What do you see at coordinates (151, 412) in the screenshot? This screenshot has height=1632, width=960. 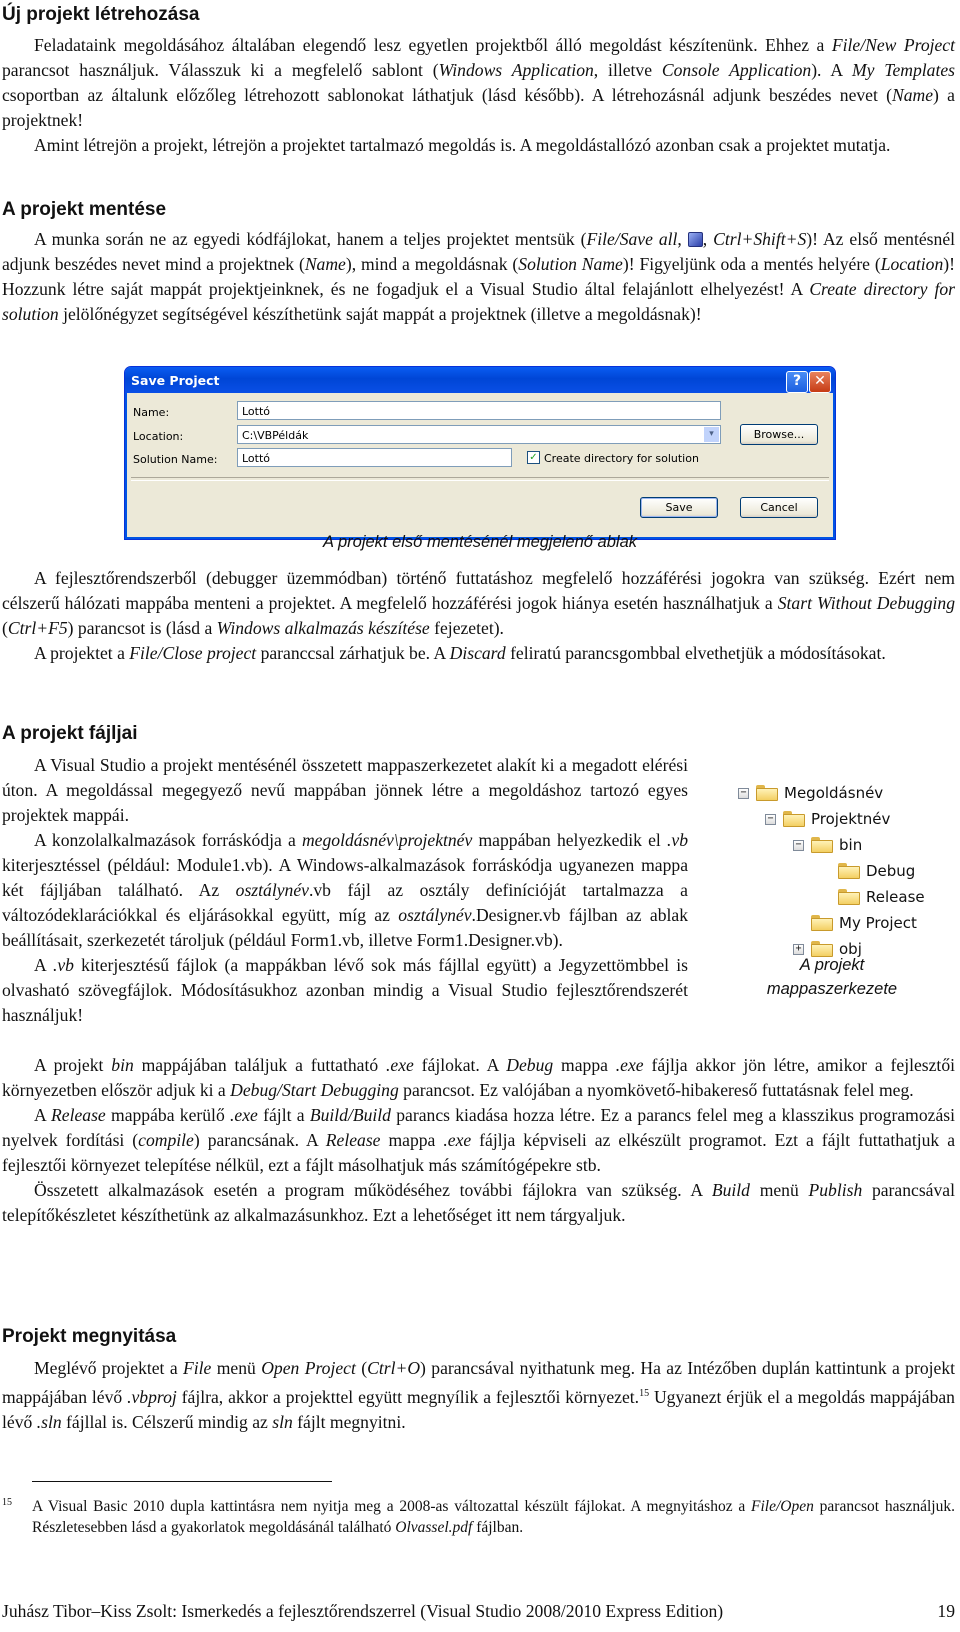 I see `name-label: Name:` at bounding box center [151, 412].